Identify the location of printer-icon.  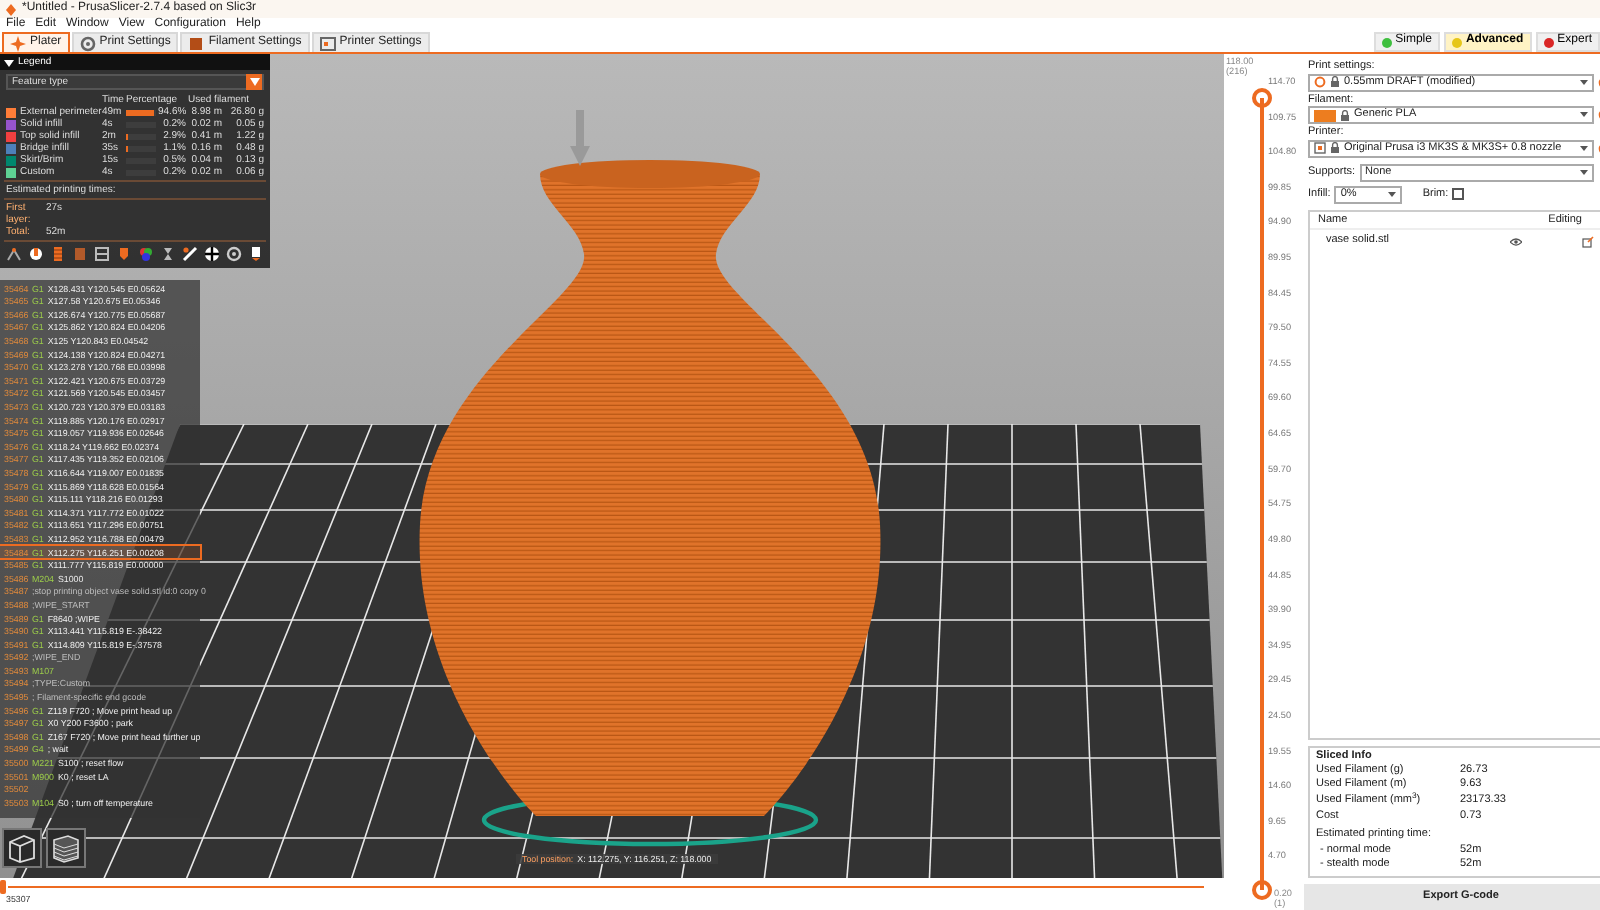
(1320, 148).